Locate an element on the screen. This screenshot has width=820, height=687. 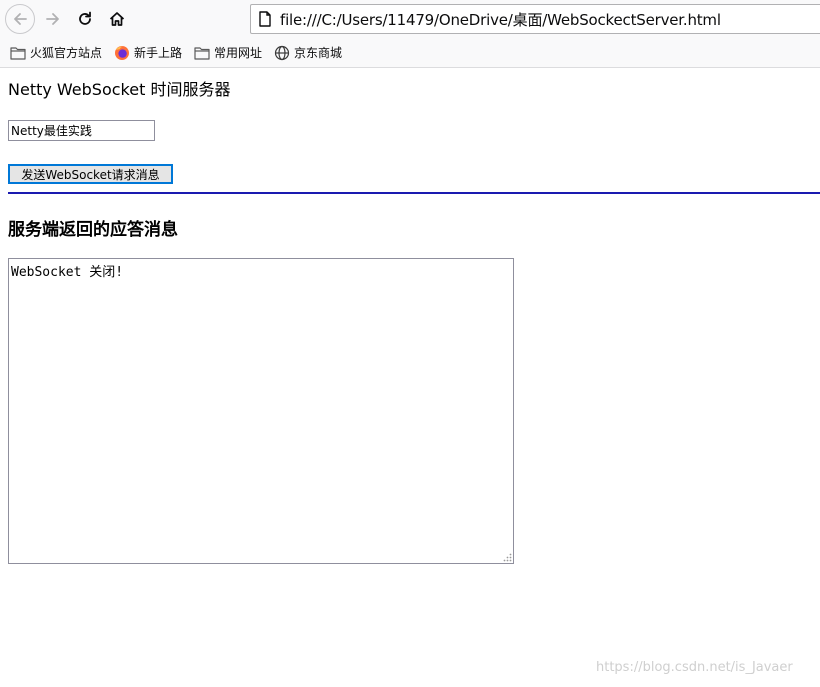
reload-icon is located at coordinates (85, 18).